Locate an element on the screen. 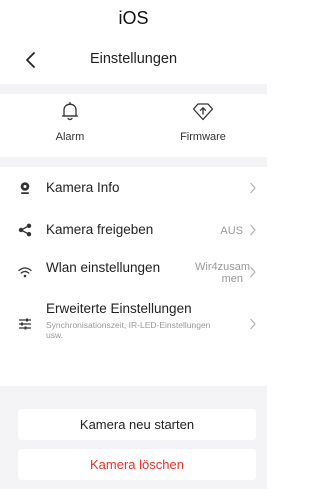 Image resolution: width=320 pixels, height=489 pixels. firmware-label: Firmware is located at coordinates (203, 137).